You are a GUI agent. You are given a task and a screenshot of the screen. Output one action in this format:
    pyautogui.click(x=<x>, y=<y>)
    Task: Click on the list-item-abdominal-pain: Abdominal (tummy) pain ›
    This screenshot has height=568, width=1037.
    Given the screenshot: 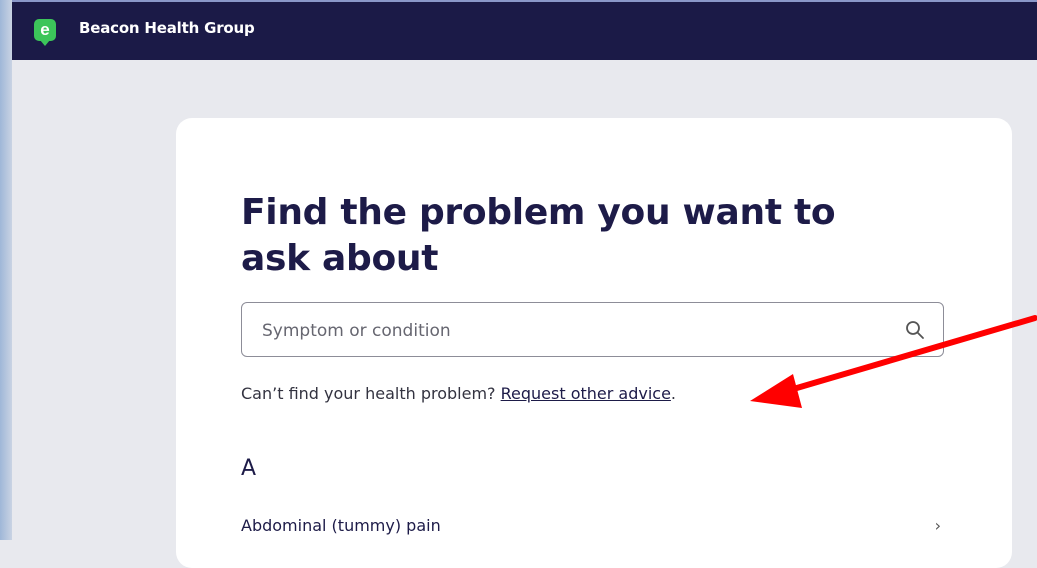 What is the action you would take?
    pyautogui.click(x=591, y=531)
    